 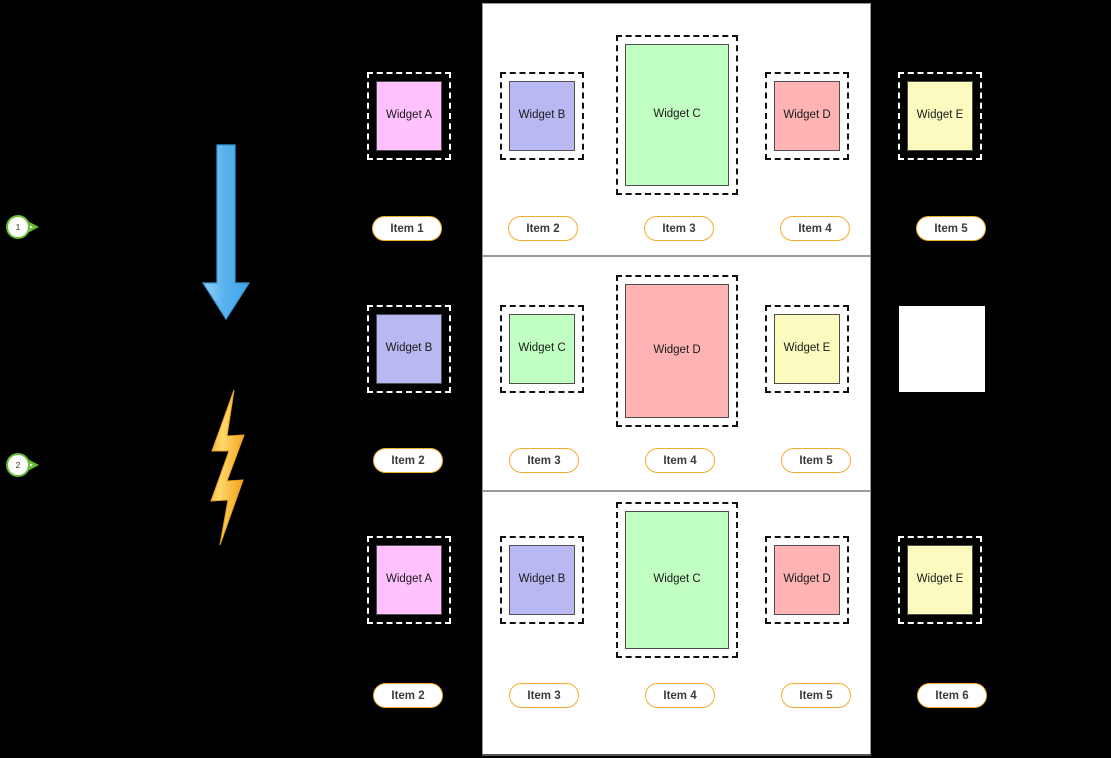 I want to click on callout-marker-1: 1, so click(x=23, y=227).